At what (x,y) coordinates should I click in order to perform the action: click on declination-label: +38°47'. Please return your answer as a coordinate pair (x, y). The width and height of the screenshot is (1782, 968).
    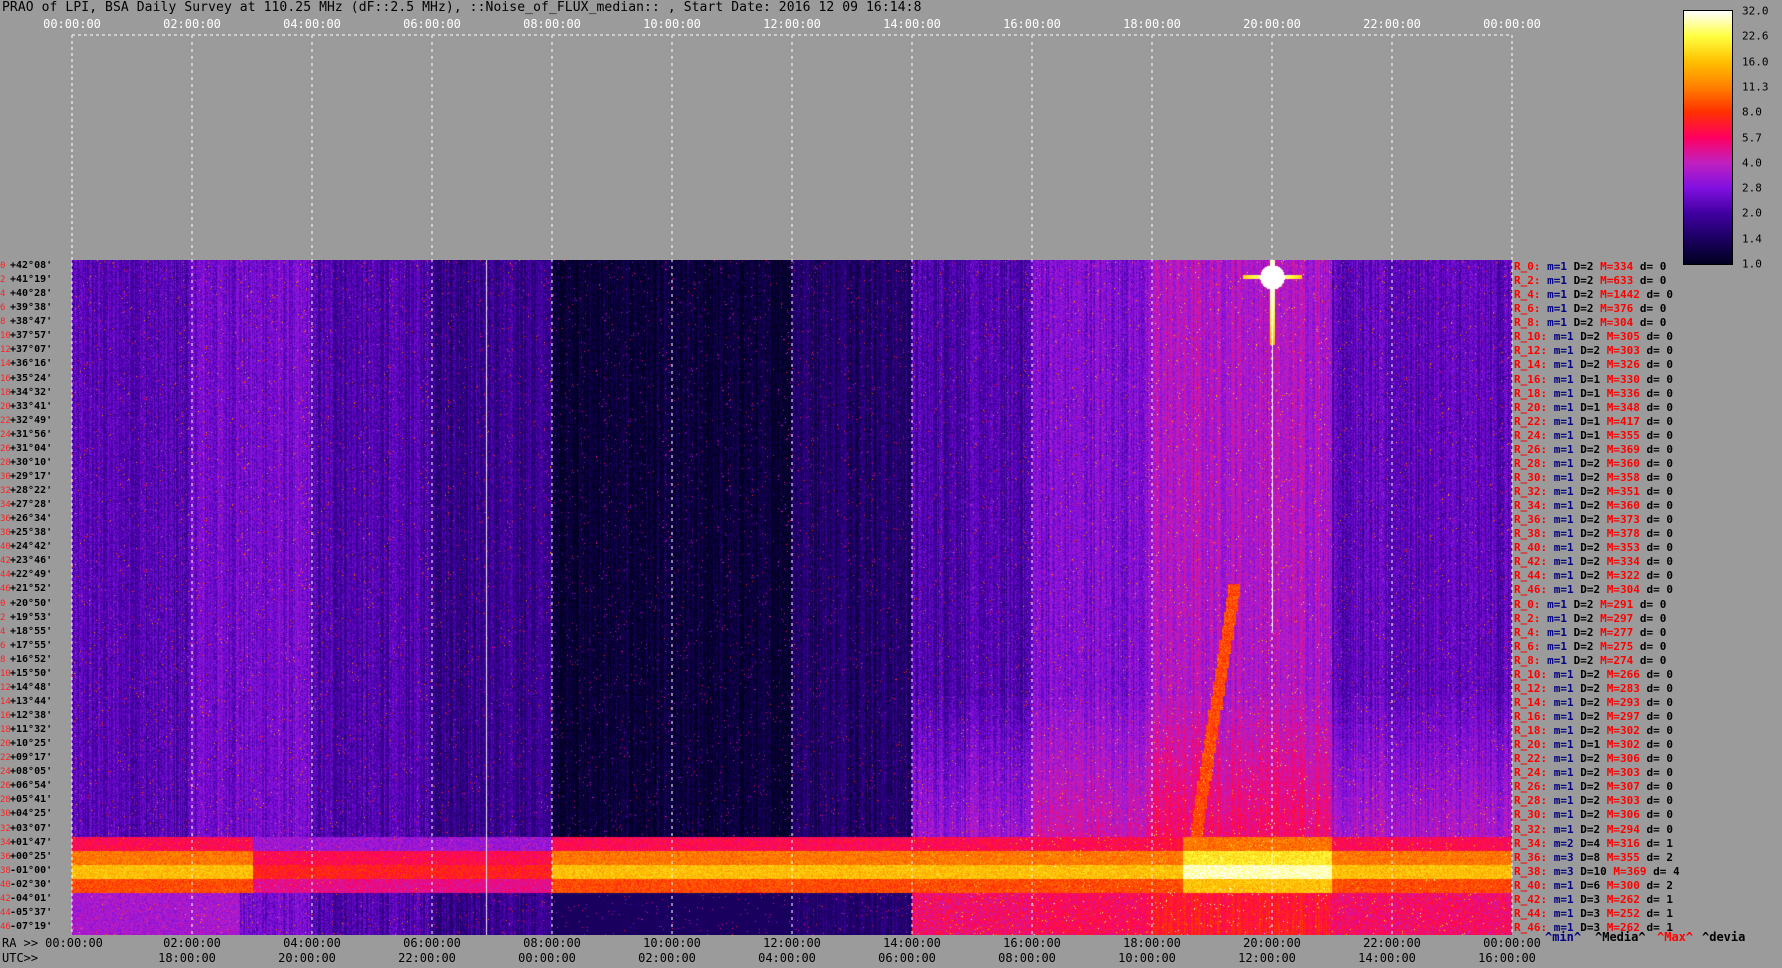
    Looking at the image, I should click on (31, 322).